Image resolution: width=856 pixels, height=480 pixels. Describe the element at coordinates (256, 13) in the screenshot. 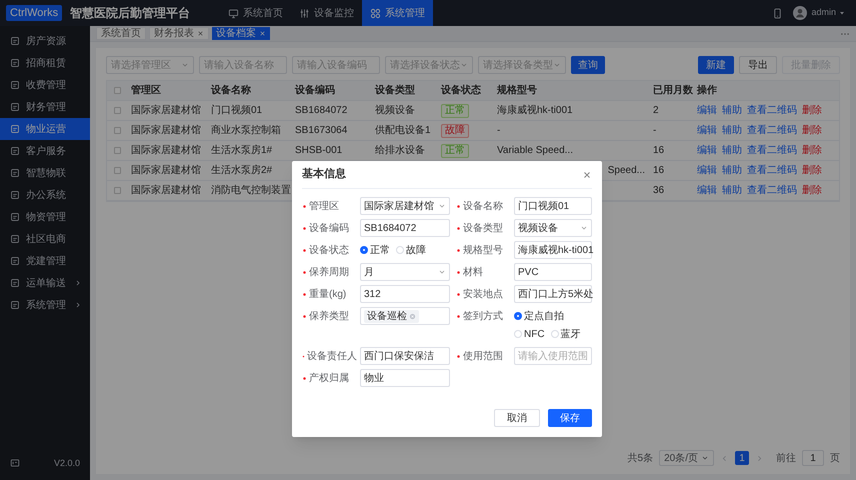

I see `nav-tab: 系统首页` at that location.